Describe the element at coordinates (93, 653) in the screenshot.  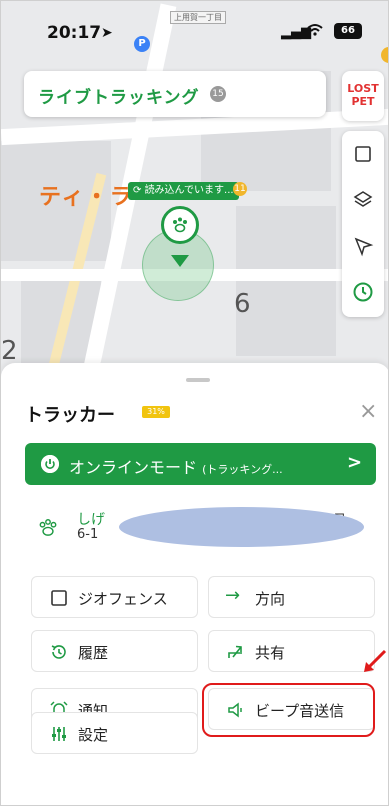
I see `history-label: 履歴` at that location.